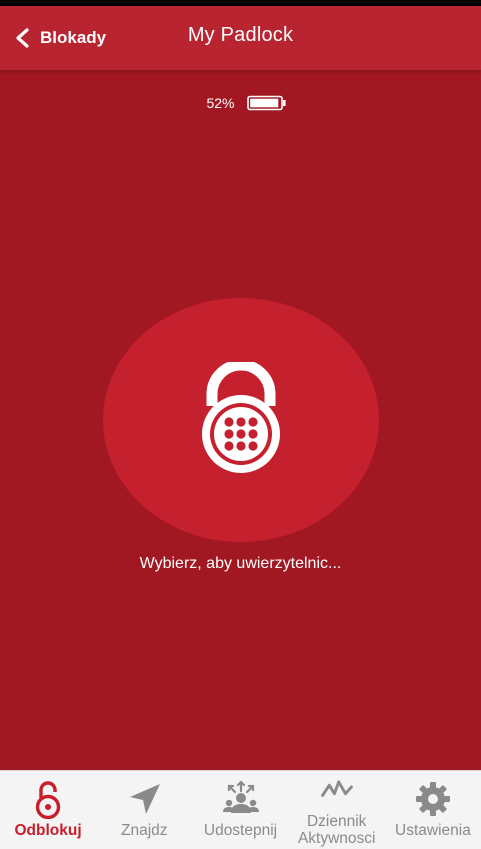 The height and width of the screenshot is (849, 481). I want to click on tab-find-label: Znajdz, so click(144, 830).